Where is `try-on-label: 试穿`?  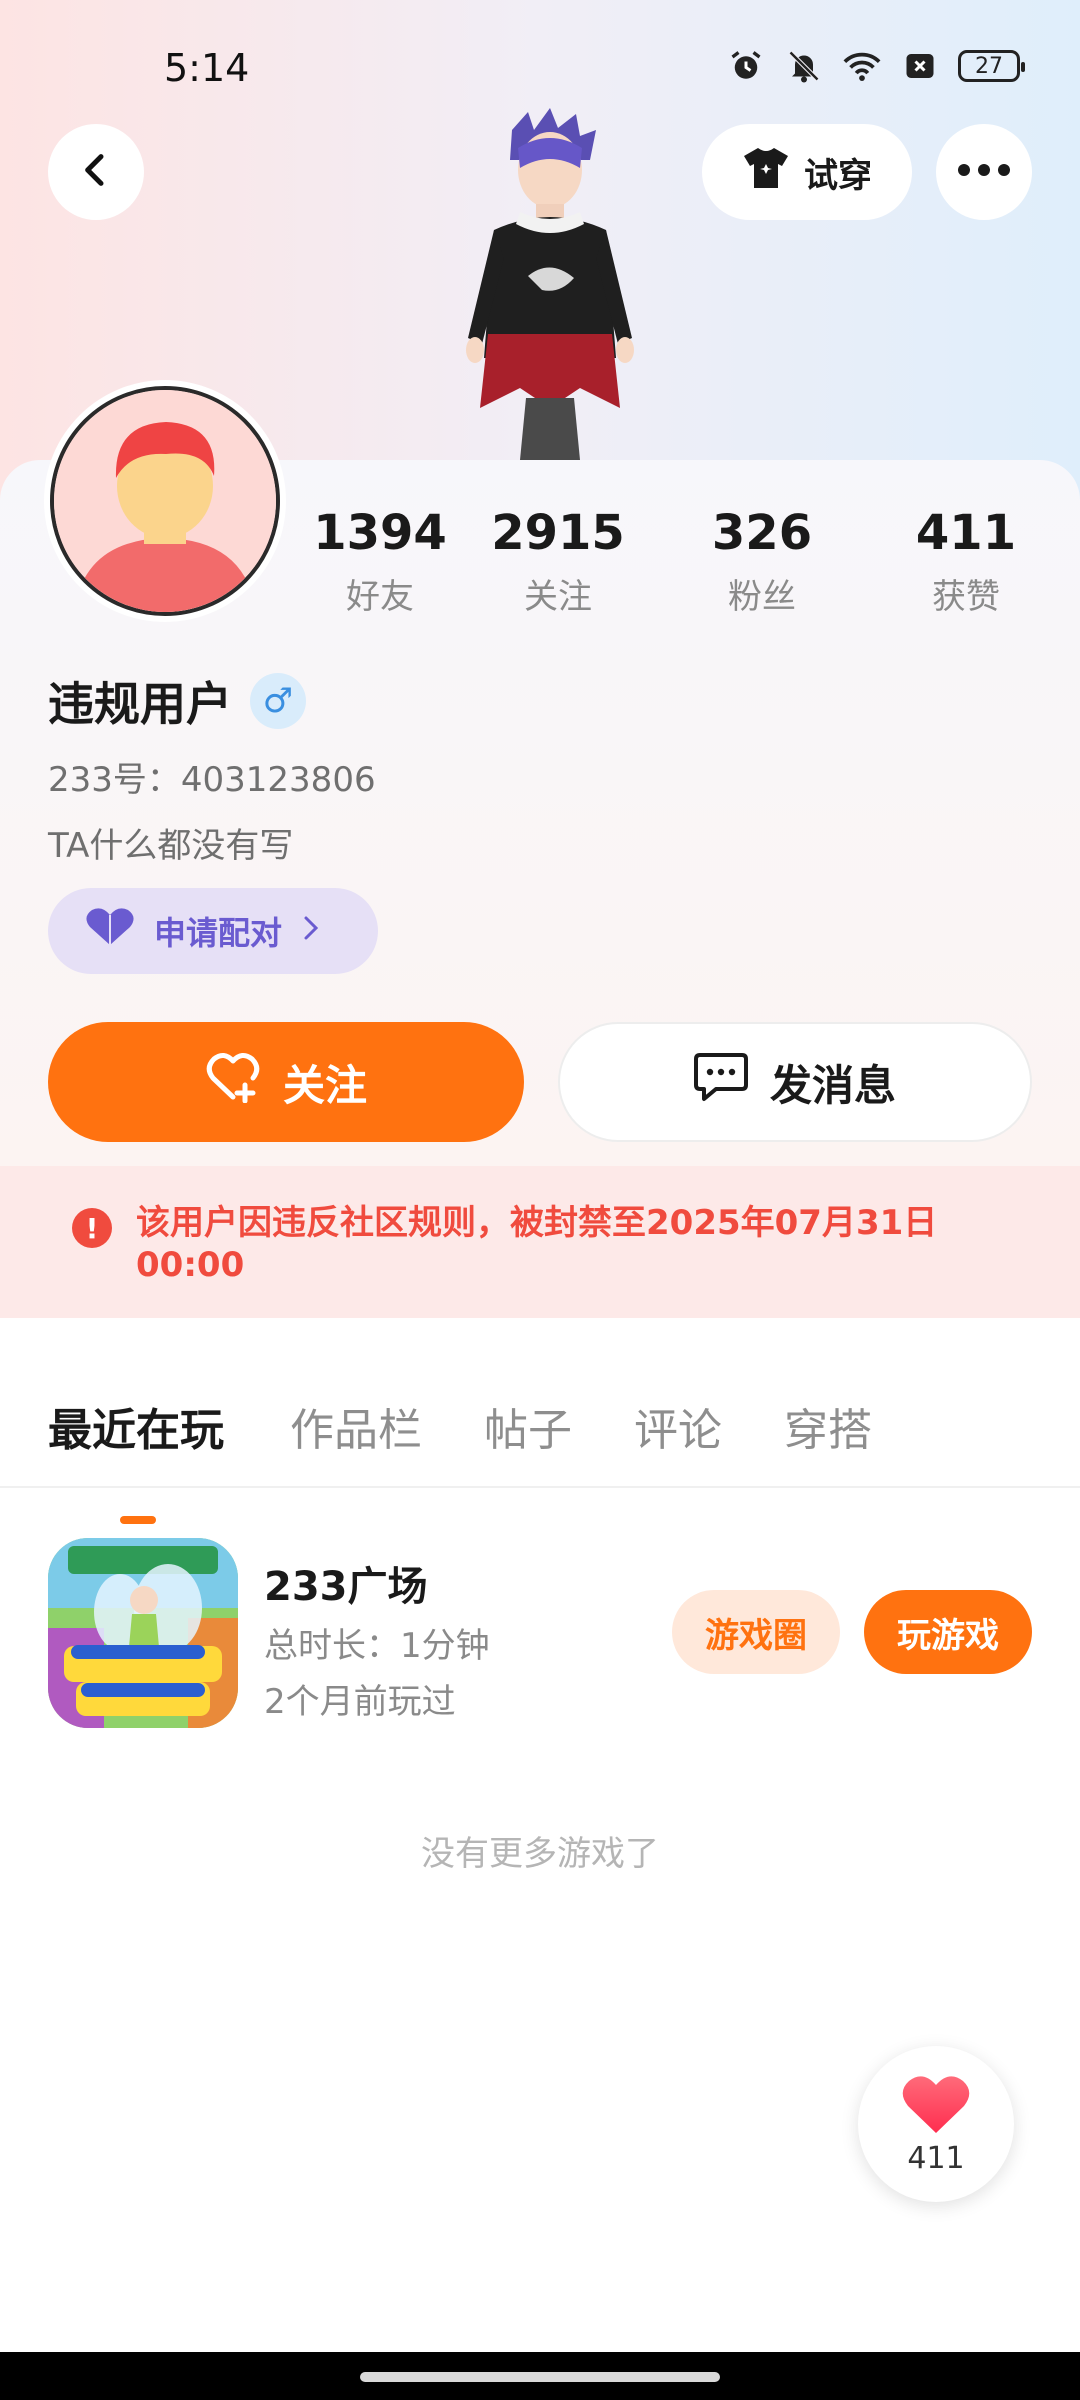 try-on-label: 试穿 is located at coordinates (838, 175).